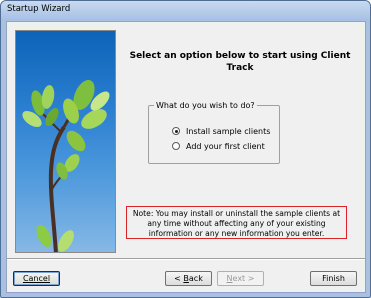 The height and width of the screenshot is (298, 371). I want to click on finish-button: Finish, so click(333, 278).